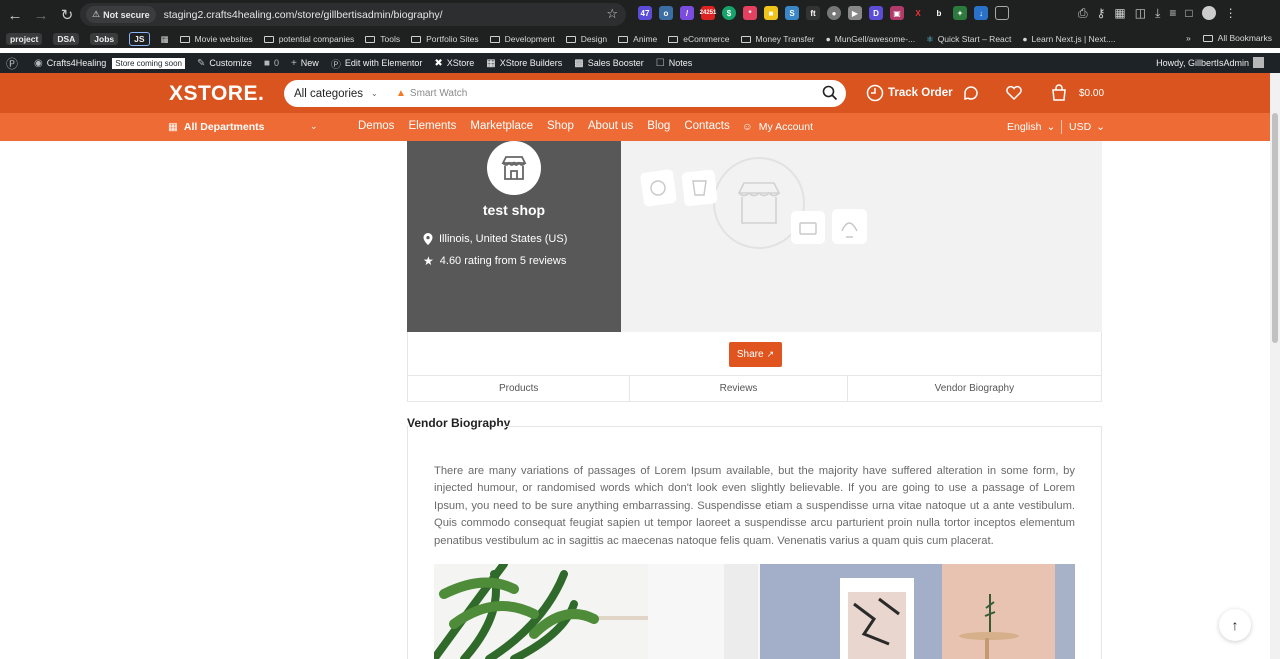 The width and height of the screenshot is (1280, 659). Describe the element at coordinates (1101, 13) in the screenshot. I see `key-icon: ⚷` at that location.